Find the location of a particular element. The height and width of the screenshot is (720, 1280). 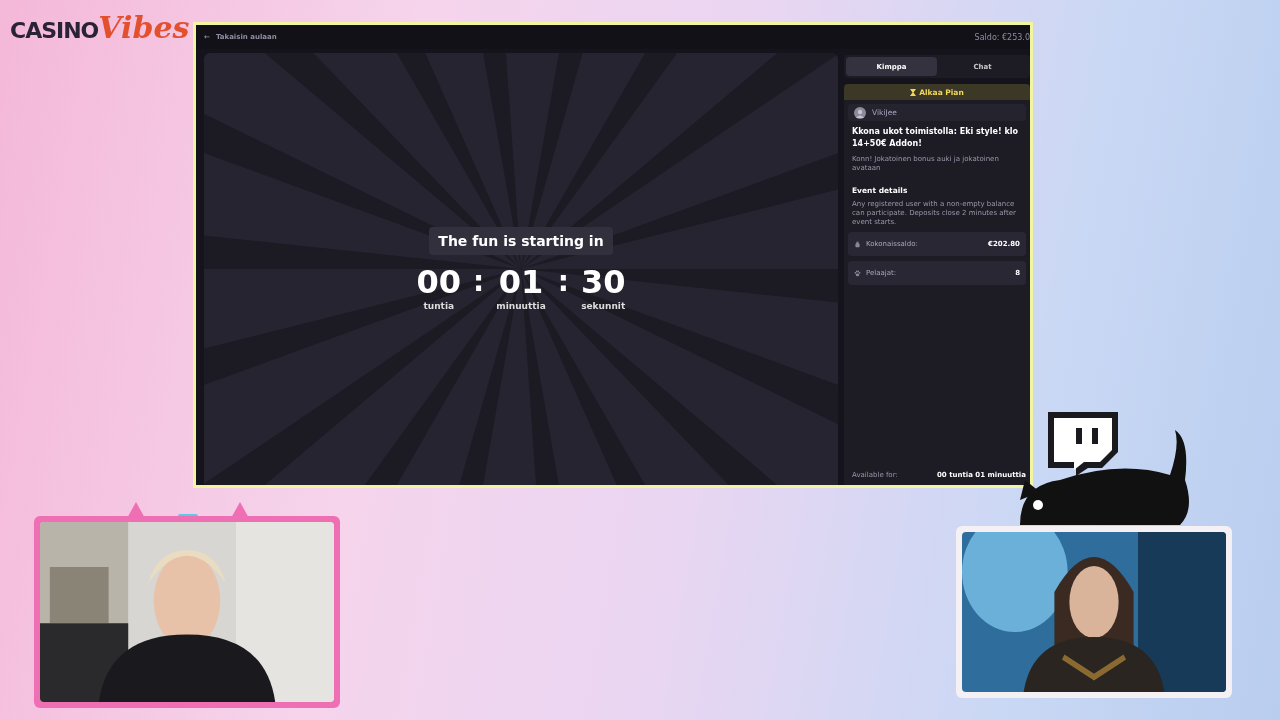

countdown-number: 30 is located at coordinates (603, 282).